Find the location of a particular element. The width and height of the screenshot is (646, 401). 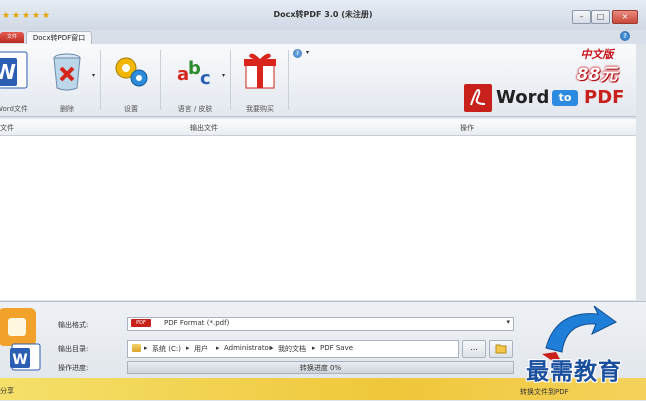

file-list-header is located at coordinates (318, 127).